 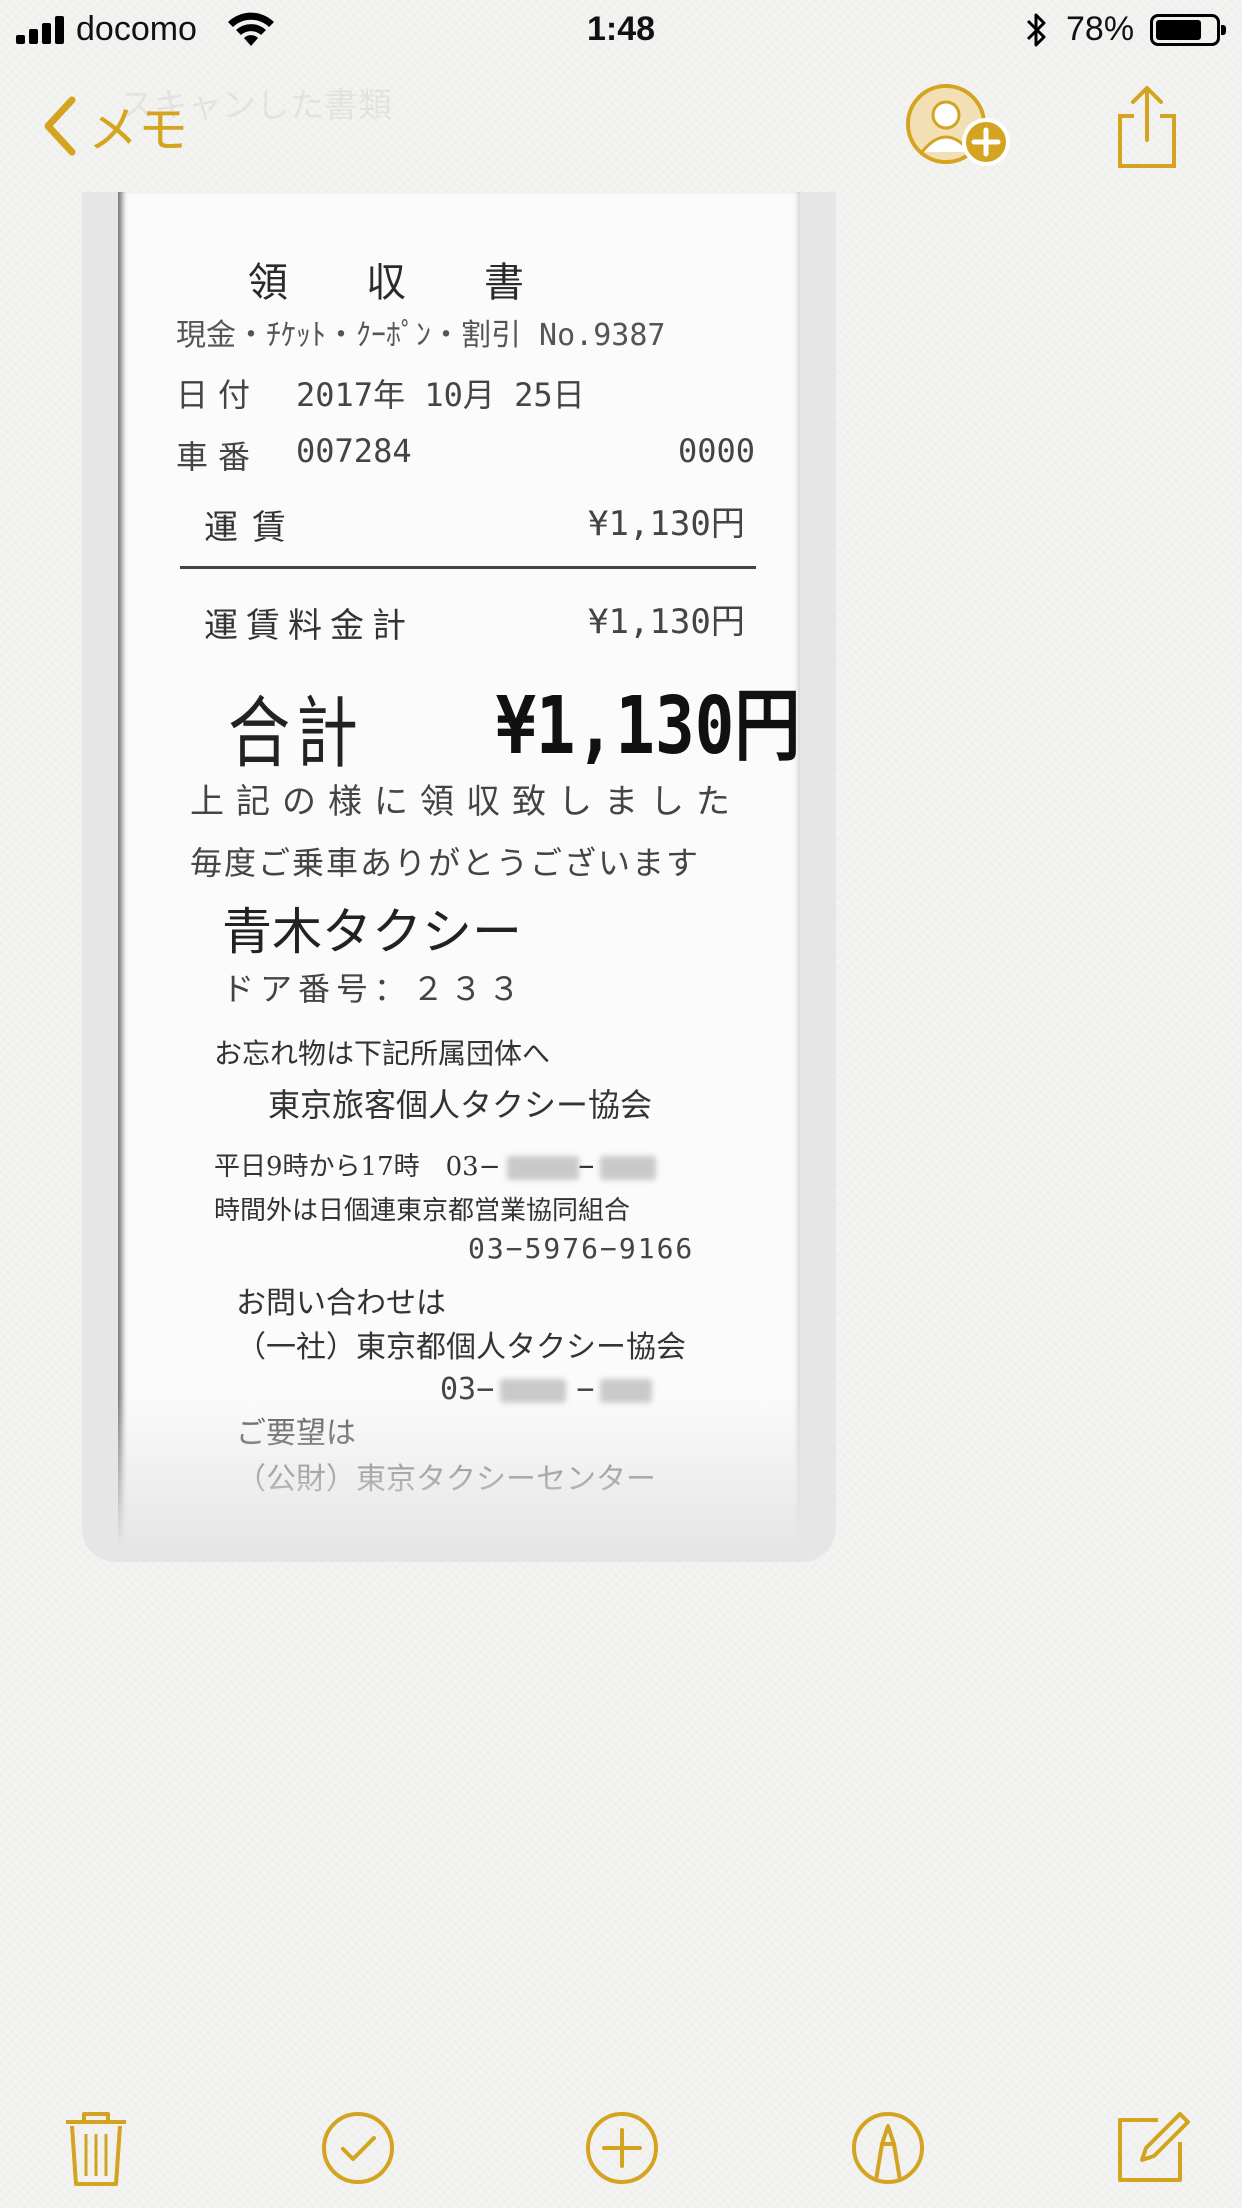 I want to click on receipt-thanks-line-1: 上記の様に領収致しました, so click(x=466, y=802).